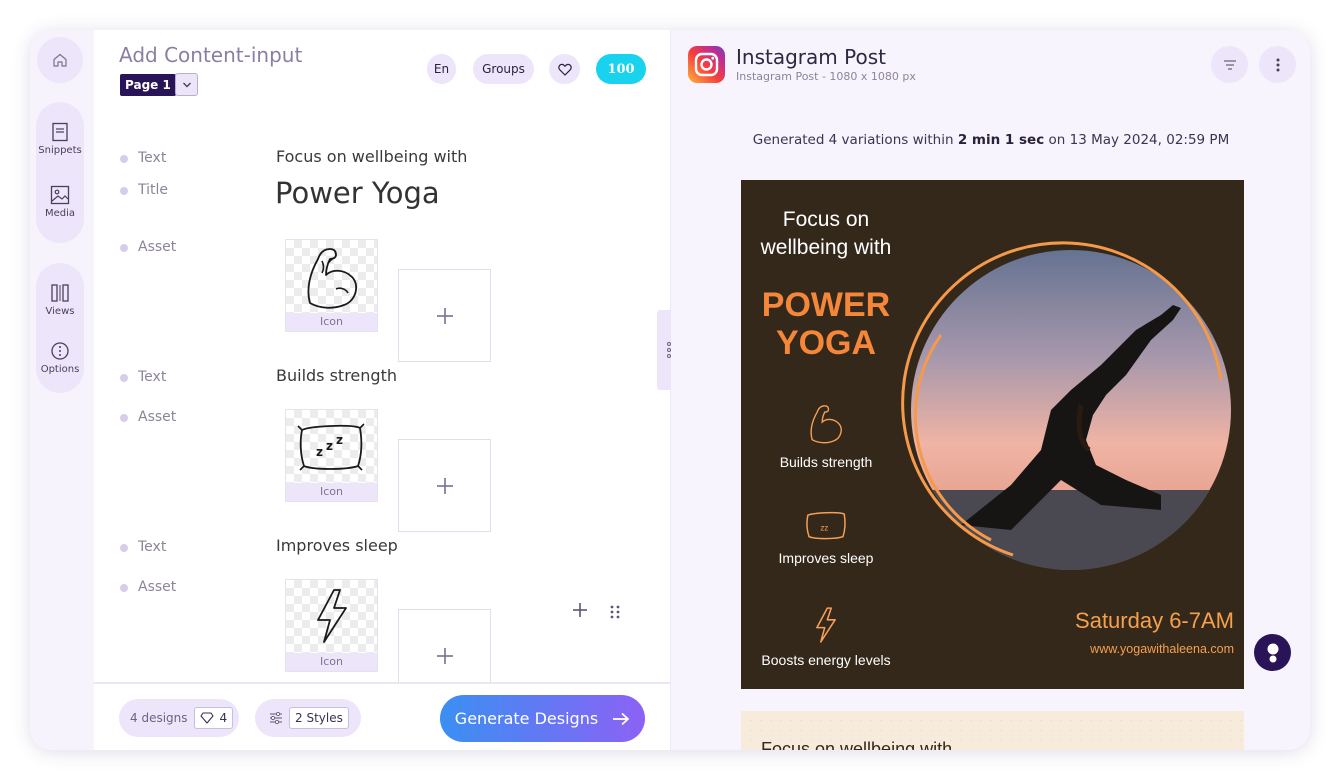 The height and width of the screenshot is (781, 1340). What do you see at coordinates (357, 193) in the screenshot?
I see `title-input: Power Yoga` at bounding box center [357, 193].